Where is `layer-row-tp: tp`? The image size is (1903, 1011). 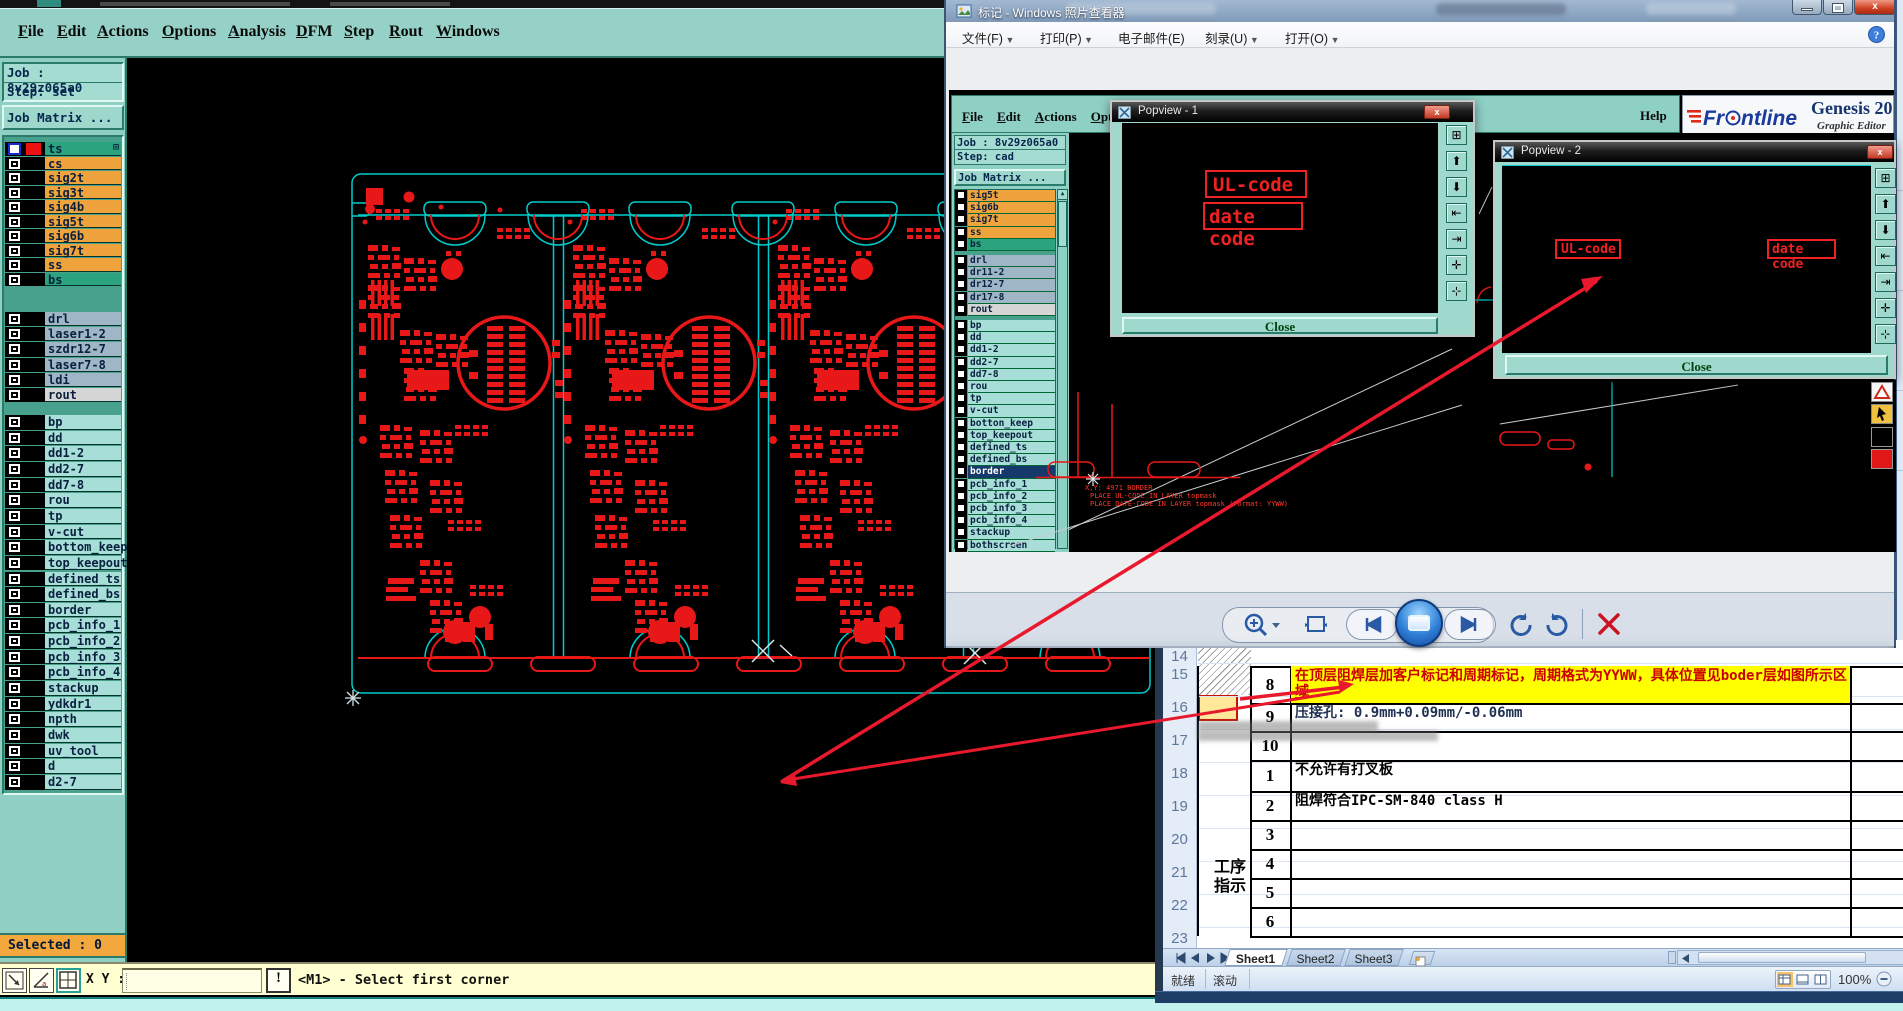
layer-row-tp: tp is located at coordinates (63, 516).